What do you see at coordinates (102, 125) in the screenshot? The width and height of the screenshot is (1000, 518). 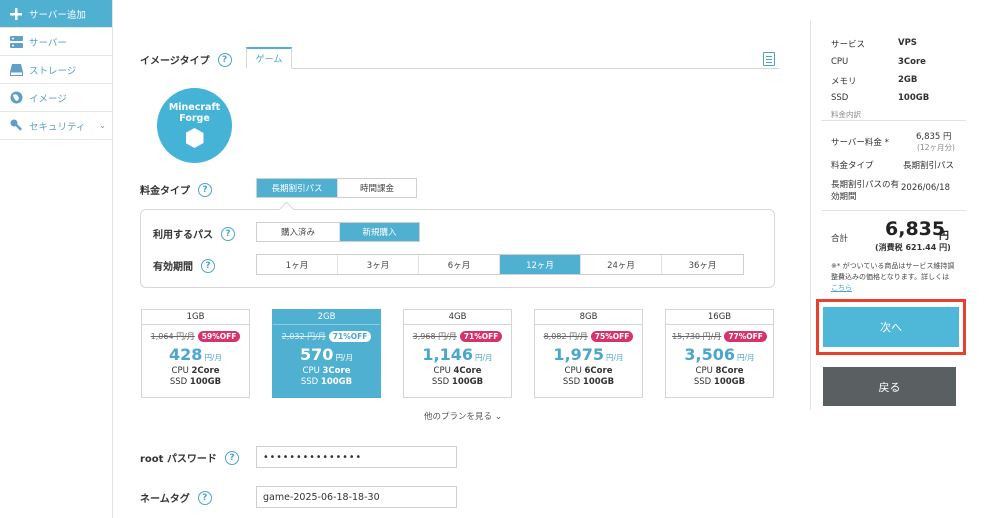 I see `chevron-down-icon: ⌄` at bounding box center [102, 125].